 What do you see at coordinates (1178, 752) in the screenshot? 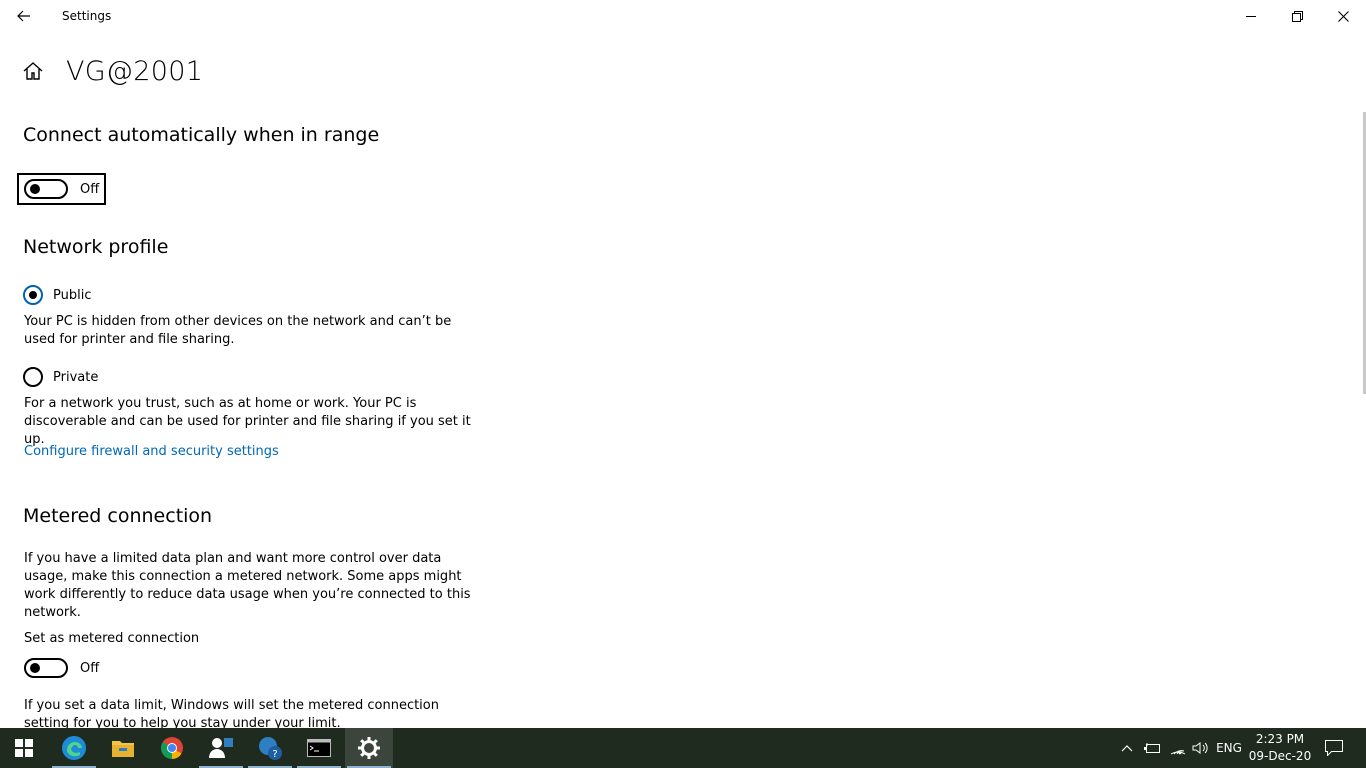
I see `wifi-icon` at bounding box center [1178, 752].